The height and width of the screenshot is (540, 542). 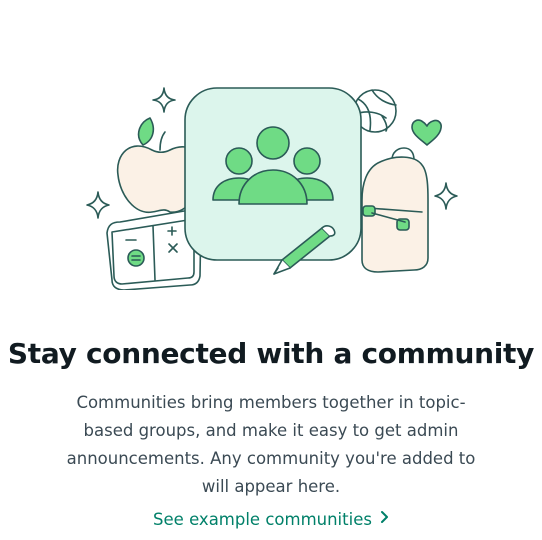 What do you see at coordinates (395, 210) in the screenshot?
I see `backpack-icon` at bounding box center [395, 210].